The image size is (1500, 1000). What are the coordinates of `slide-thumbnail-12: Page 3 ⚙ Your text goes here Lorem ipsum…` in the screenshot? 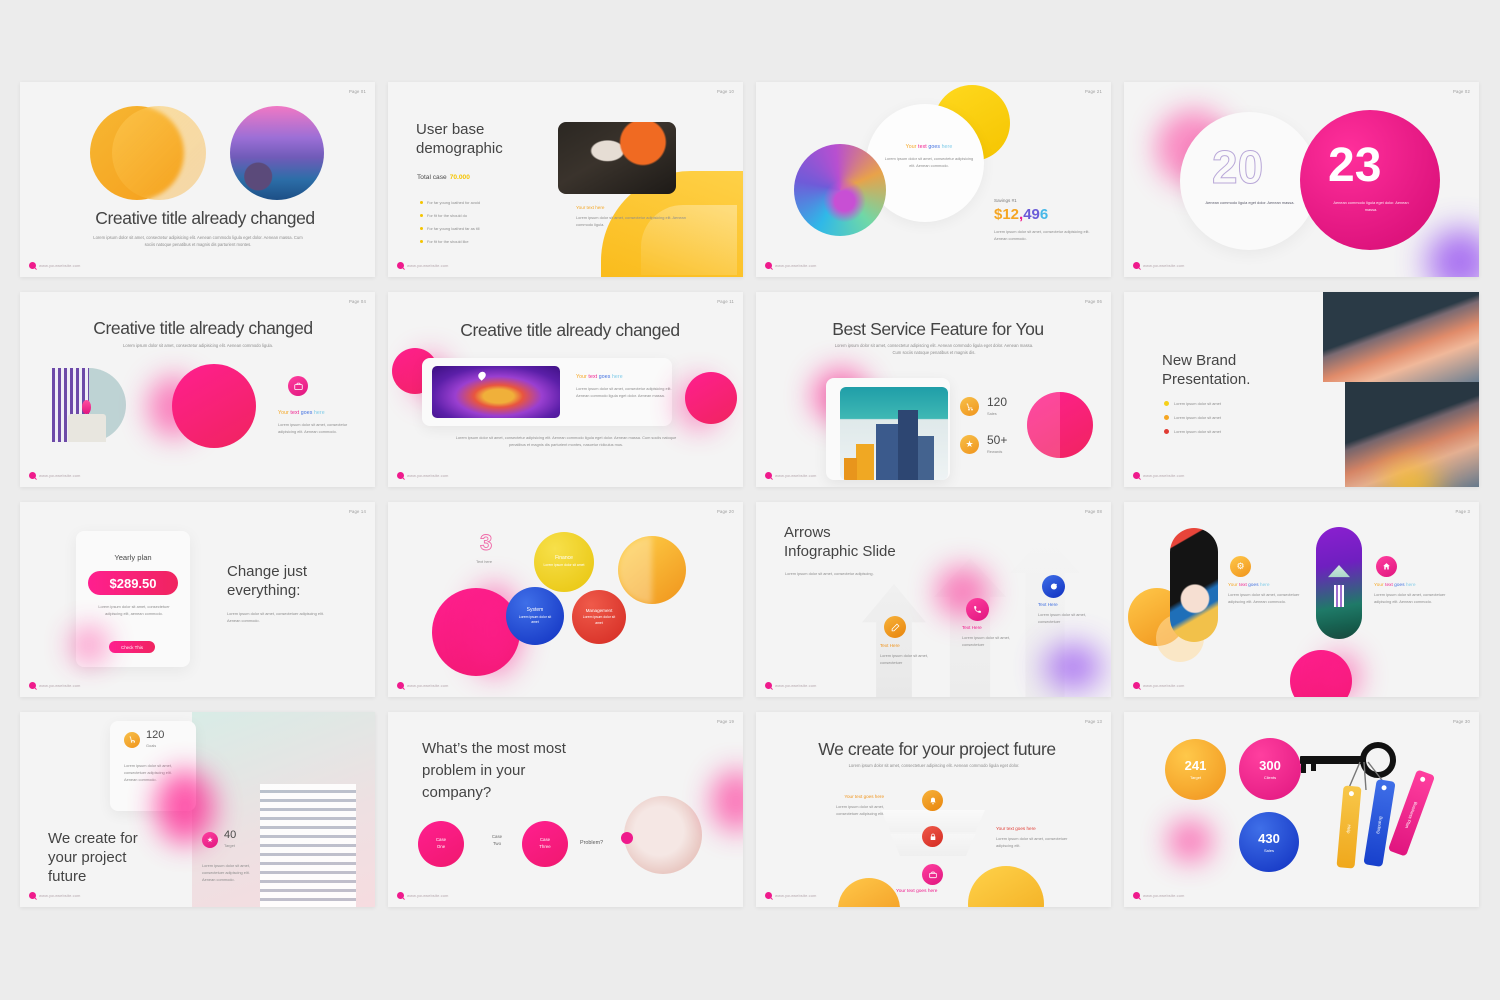 It's located at (1301, 599).